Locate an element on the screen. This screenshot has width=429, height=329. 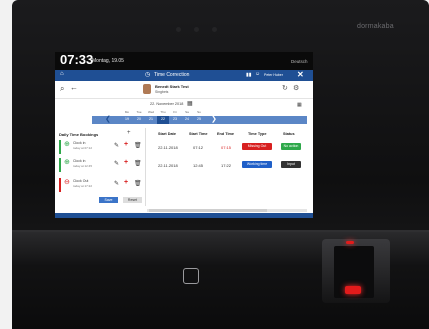
cell-start-time: 12:45 is located at coordinates (198, 165).